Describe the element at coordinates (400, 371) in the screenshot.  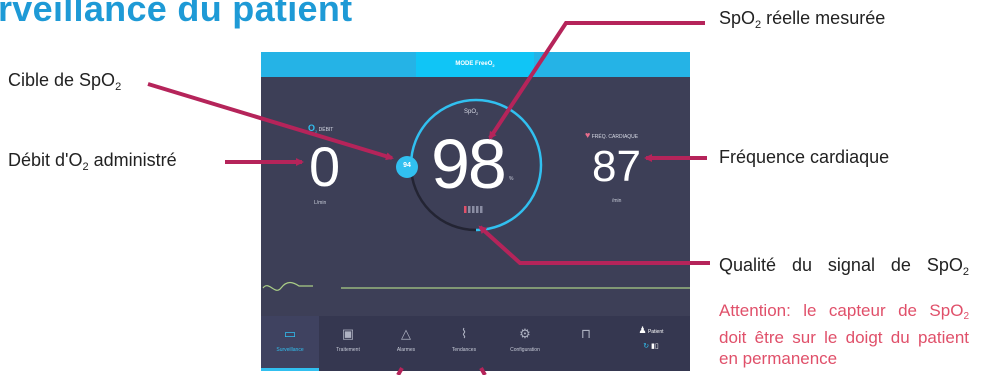
I see `arrow-stub-left` at that location.